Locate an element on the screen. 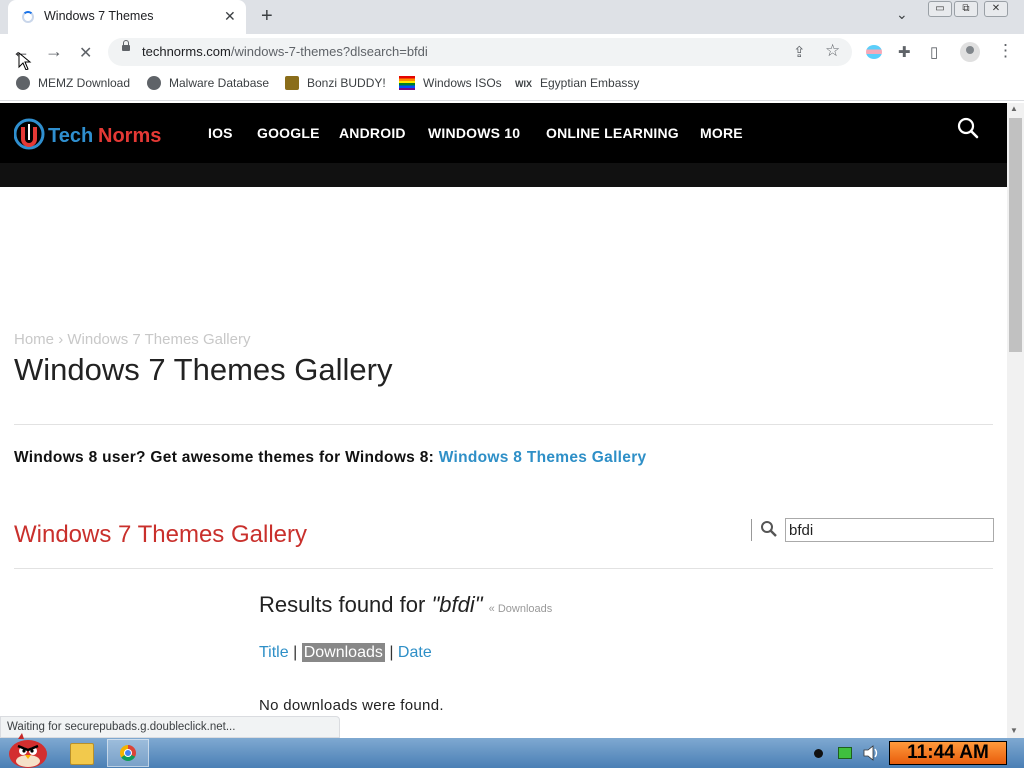 The image size is (1024, 768). bookmark-label: Egyptian Embassy is located at coordinates (590, 83).